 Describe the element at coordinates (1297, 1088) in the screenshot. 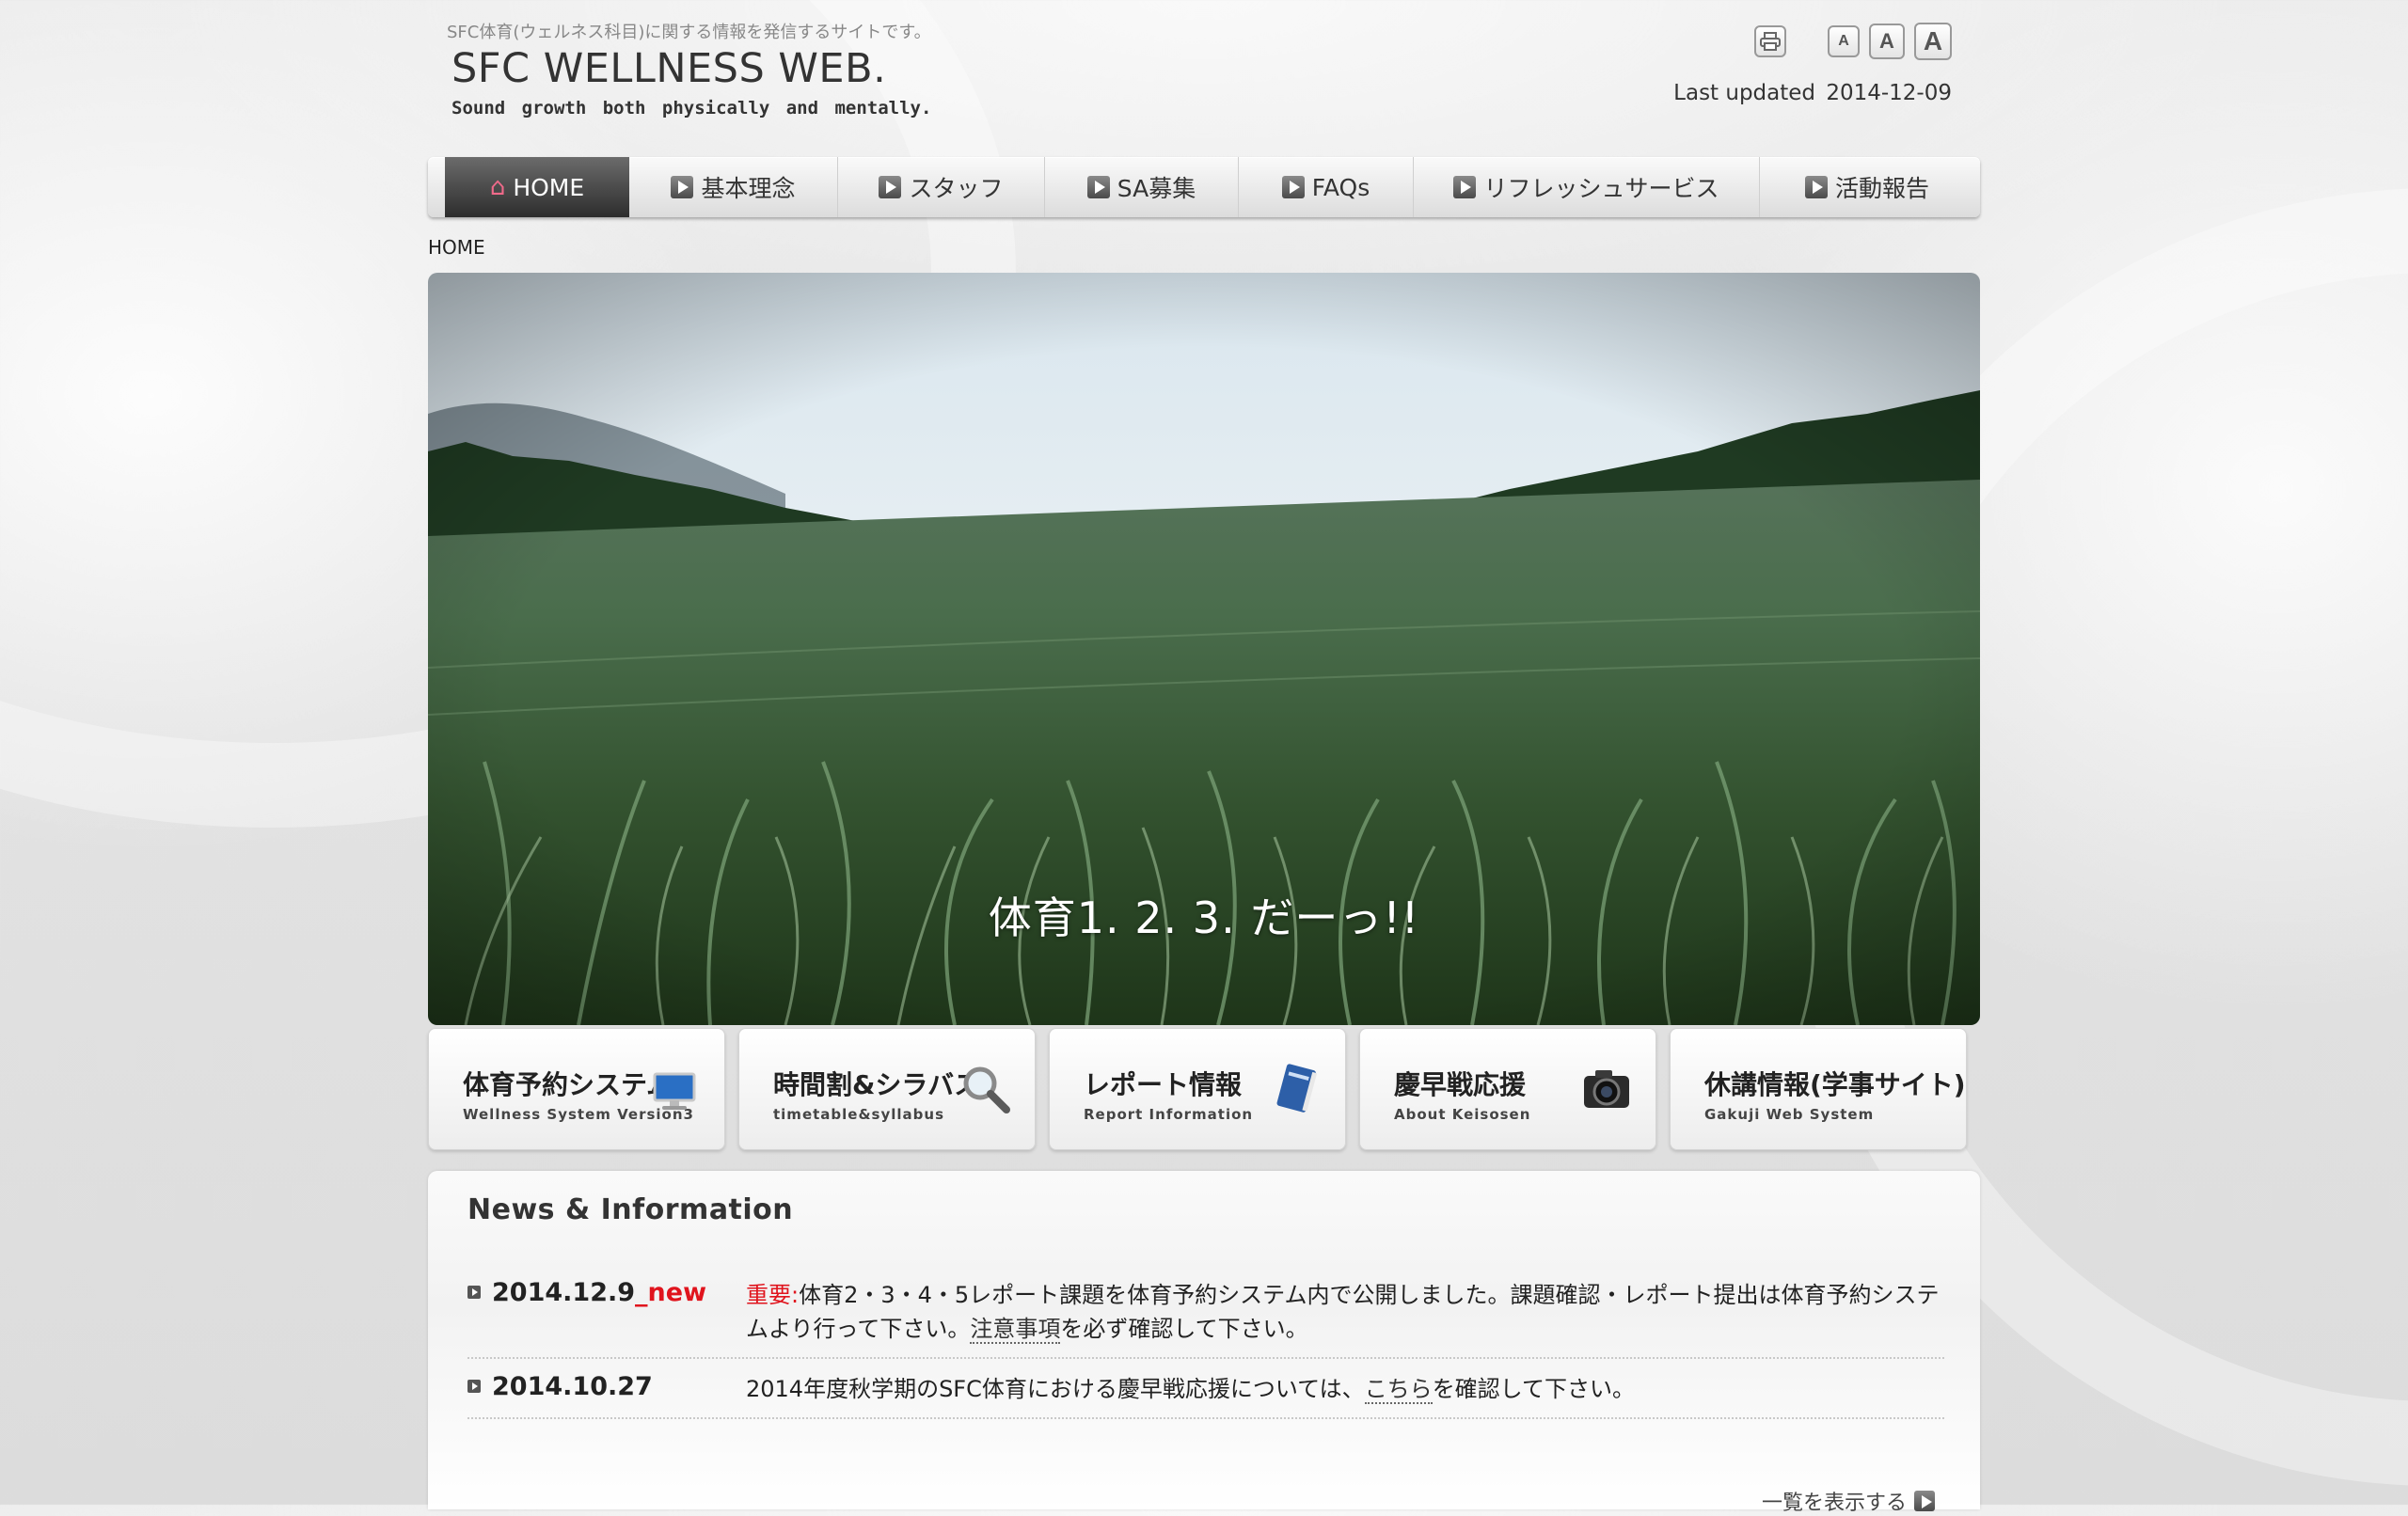

I see `book-icon` at that location.